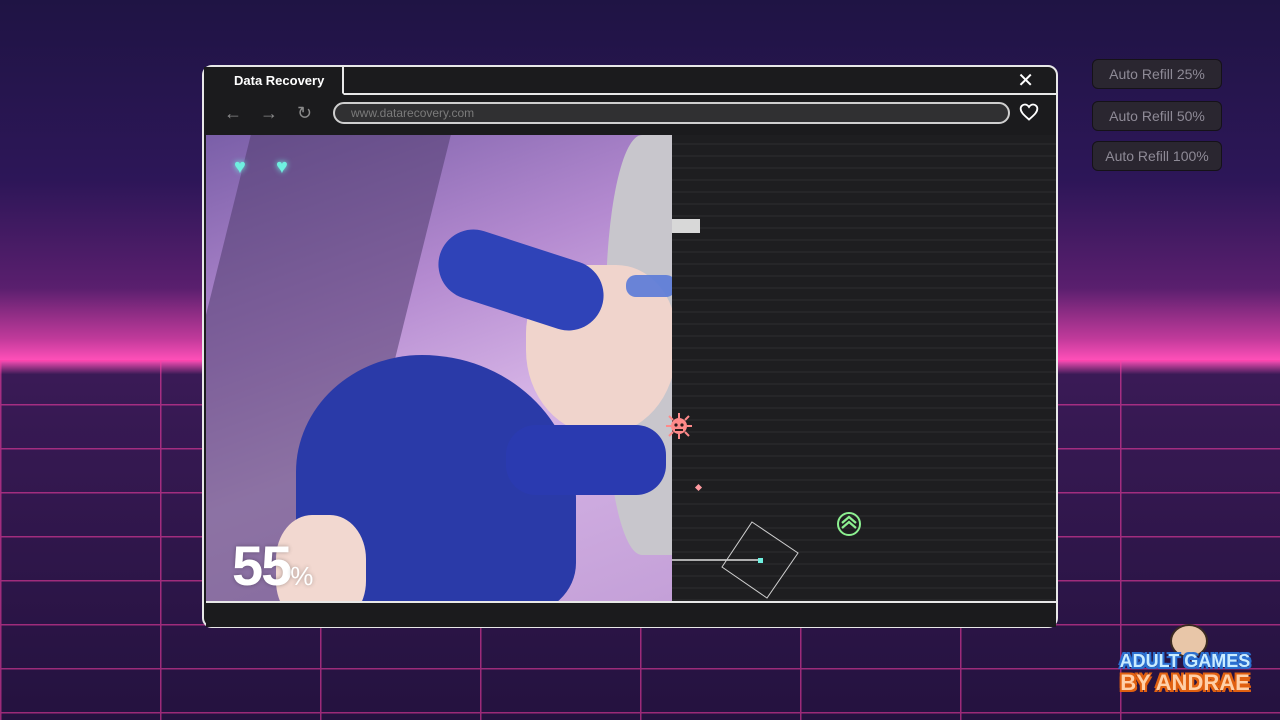 Image resolution: width=1280 pixels, height=720 pixels. What do you see at coordinates (269, 113) in the screenshot?
I see `arrow-right-icon: →` at bounding box center [269, 113].